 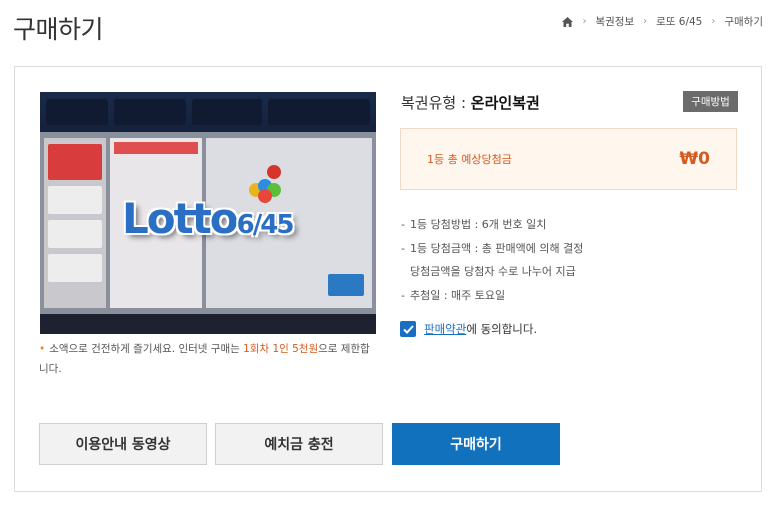 What do you see at coordinates (493, 271) in the screenshot?
I see `list-item: 당첨금액을 당첨자 수로 나누어 지급` at bounding box center [493, 271].